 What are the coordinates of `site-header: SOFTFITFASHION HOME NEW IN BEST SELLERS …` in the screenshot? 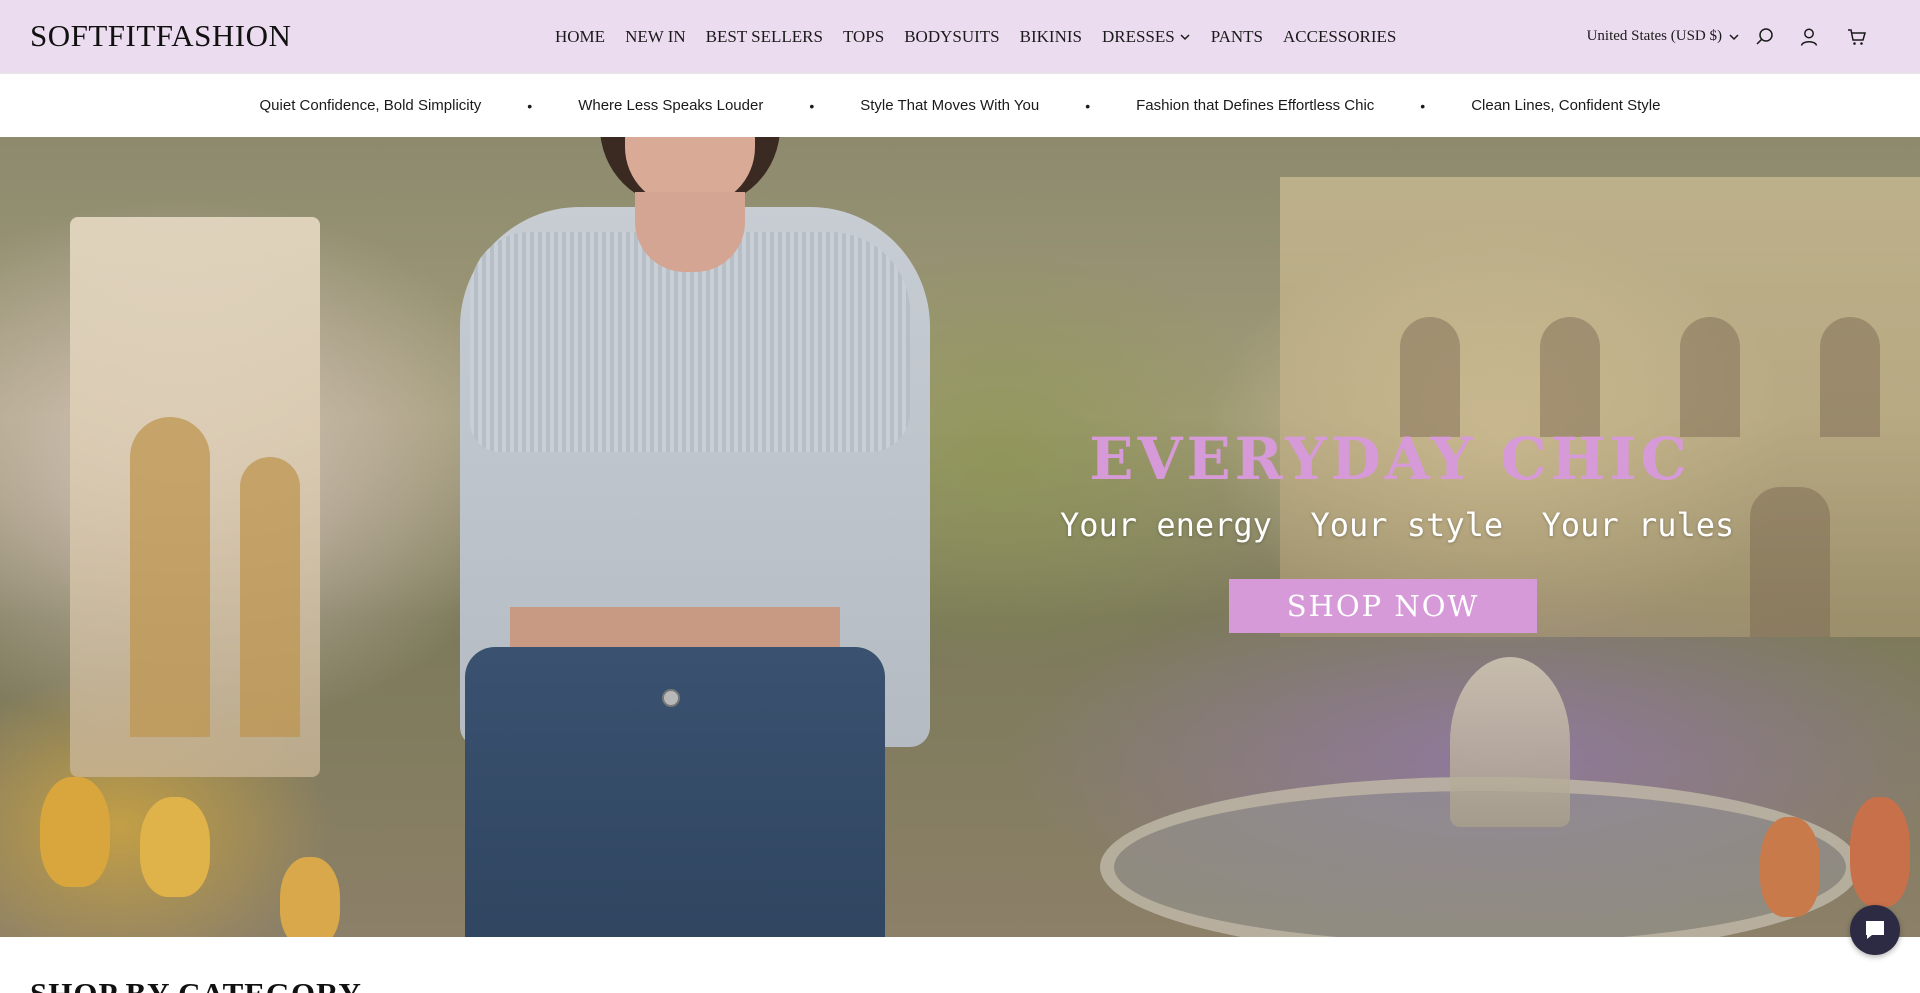 It's located at (960, 36).